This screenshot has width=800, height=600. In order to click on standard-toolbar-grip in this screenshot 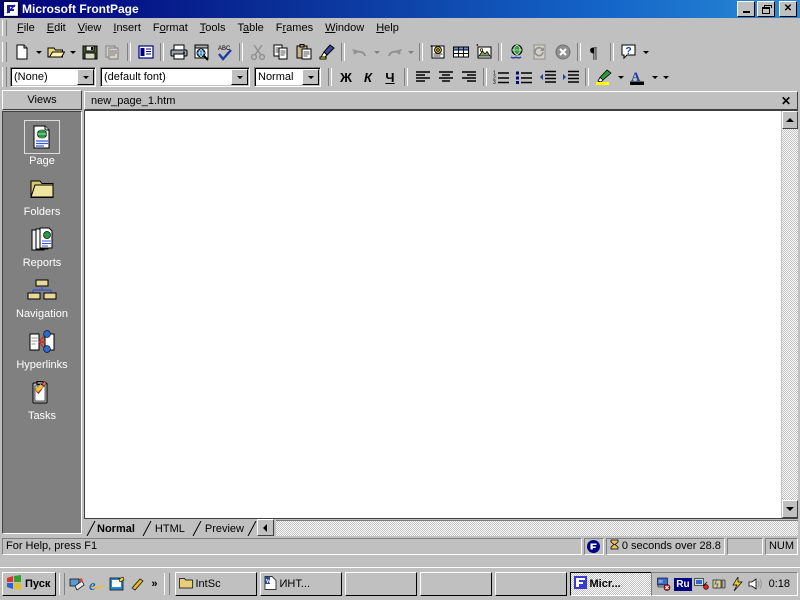, I will do `click(4, 52)`.